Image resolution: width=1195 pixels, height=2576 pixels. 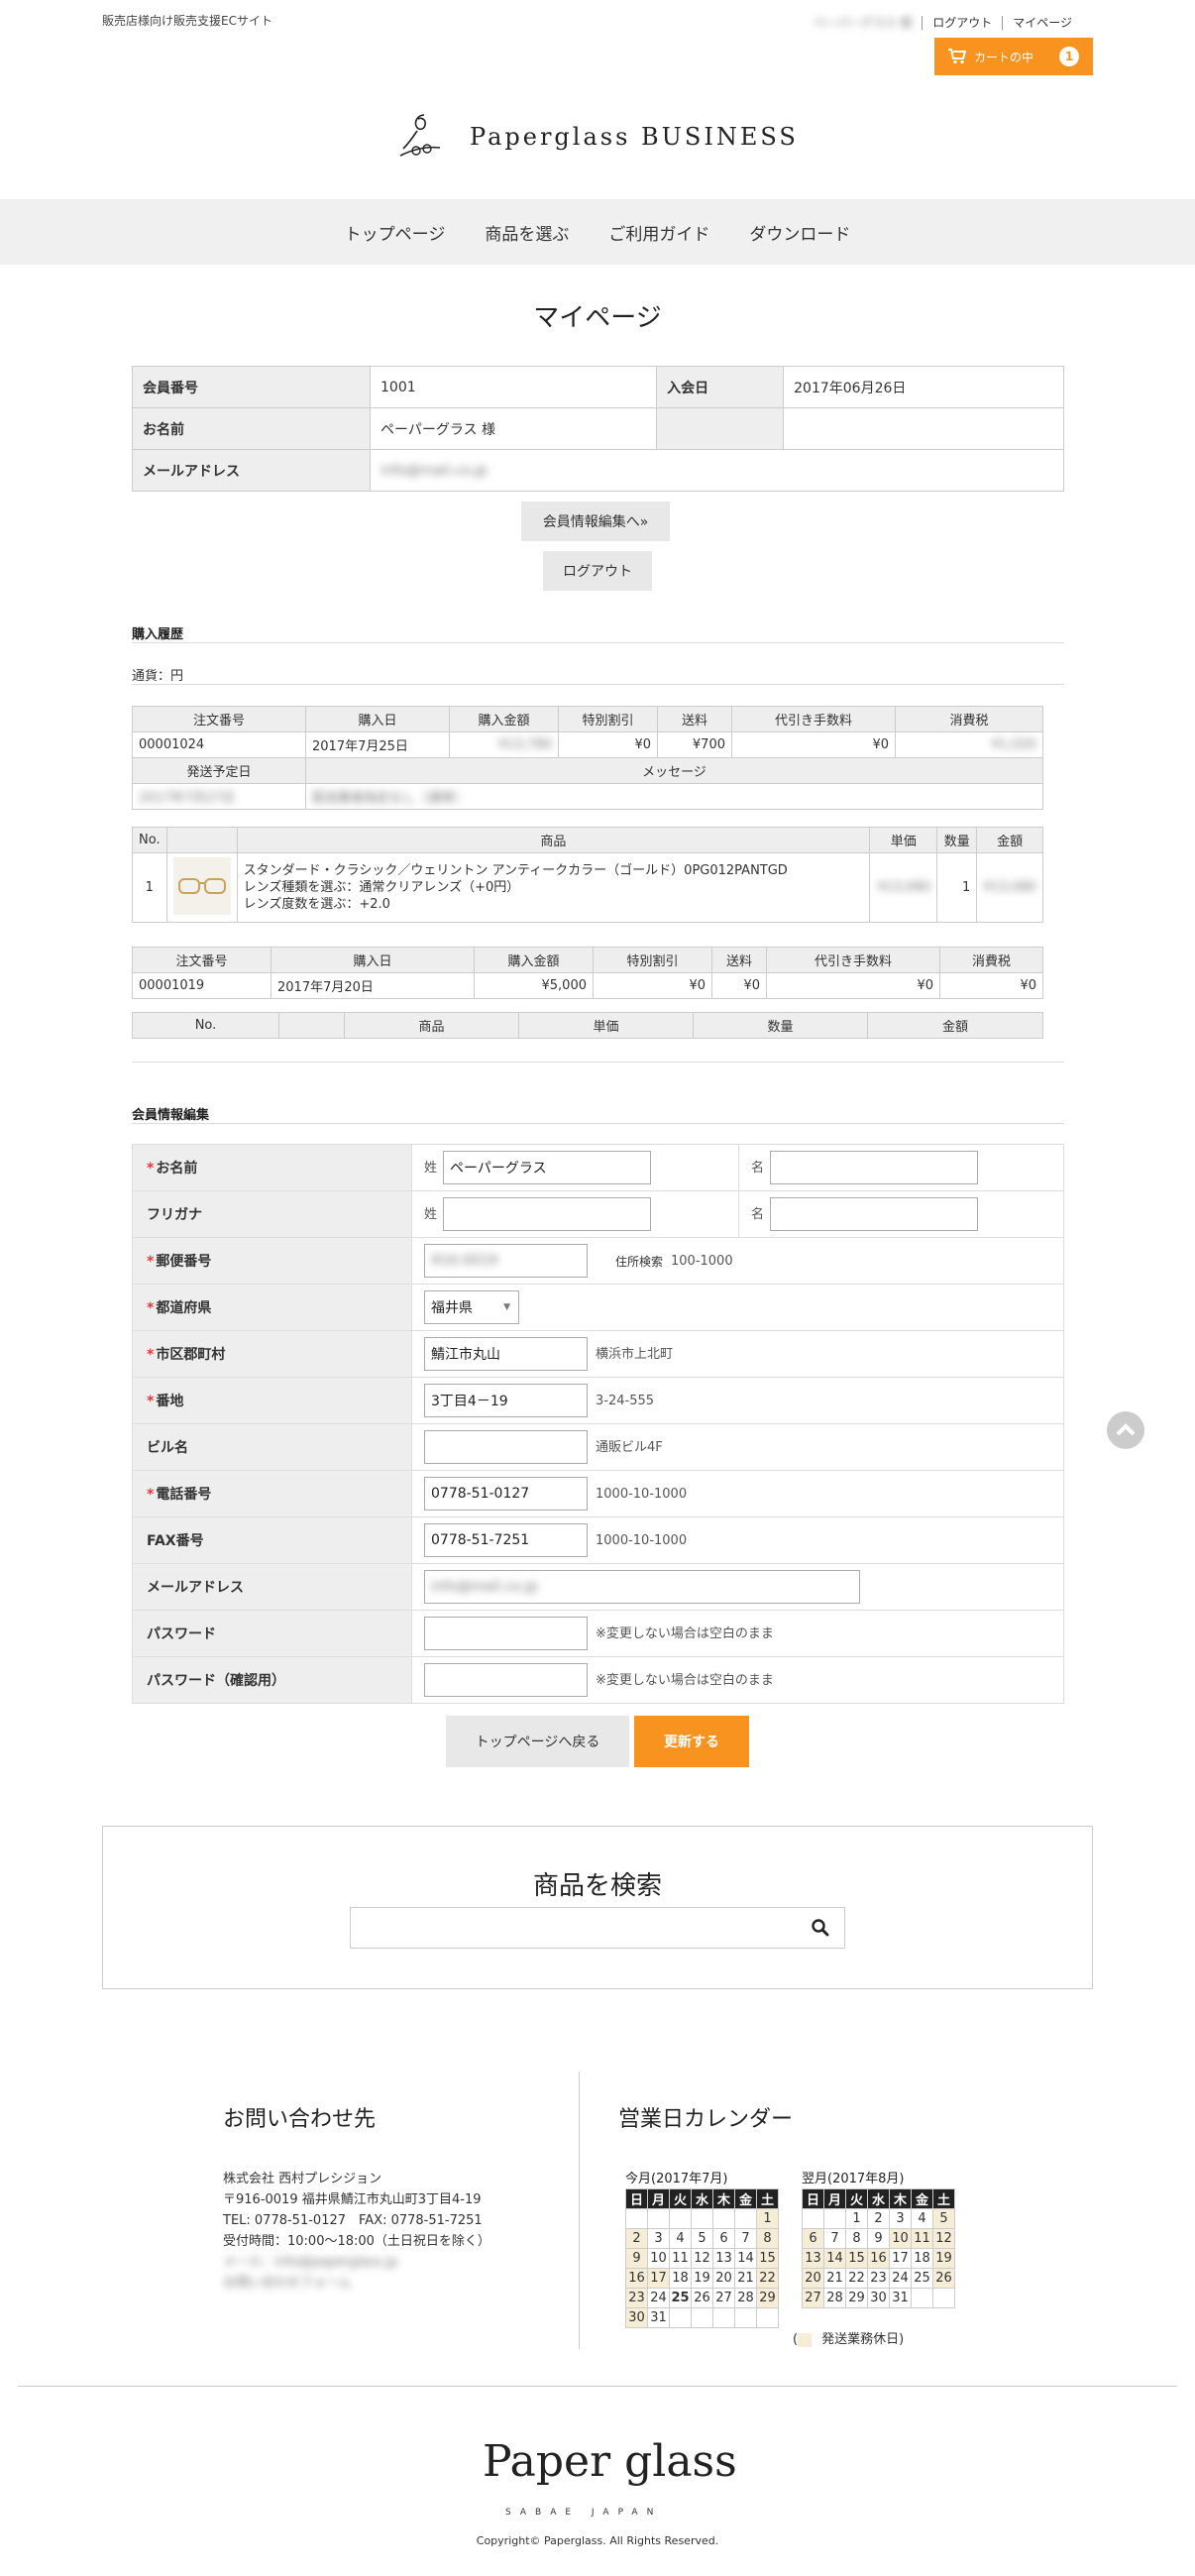 I want to click on last-name-input: ペーパーグラス, so click(x=547, y=1167).